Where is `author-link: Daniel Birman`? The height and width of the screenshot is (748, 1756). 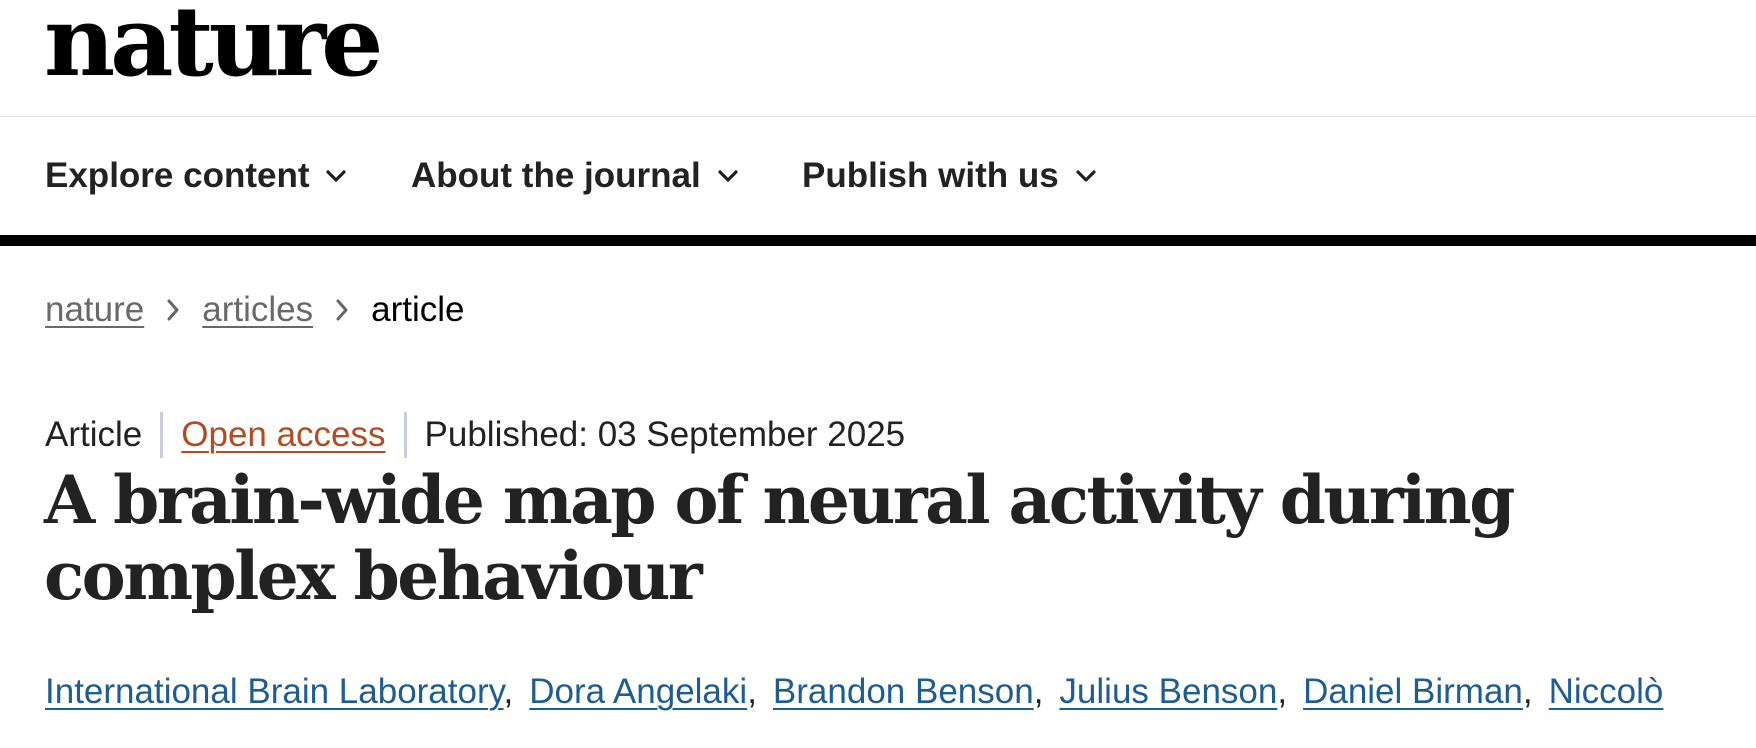 author-link: Daniel Birman is located at coordinates (1413, 691).